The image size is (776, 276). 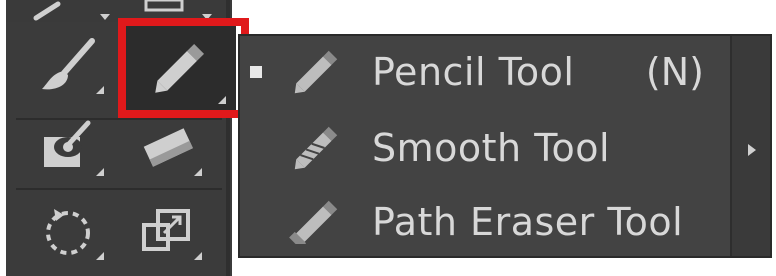 I want to click on menu-item-label: Path Eraser Tool, so click(x=528, y=222).